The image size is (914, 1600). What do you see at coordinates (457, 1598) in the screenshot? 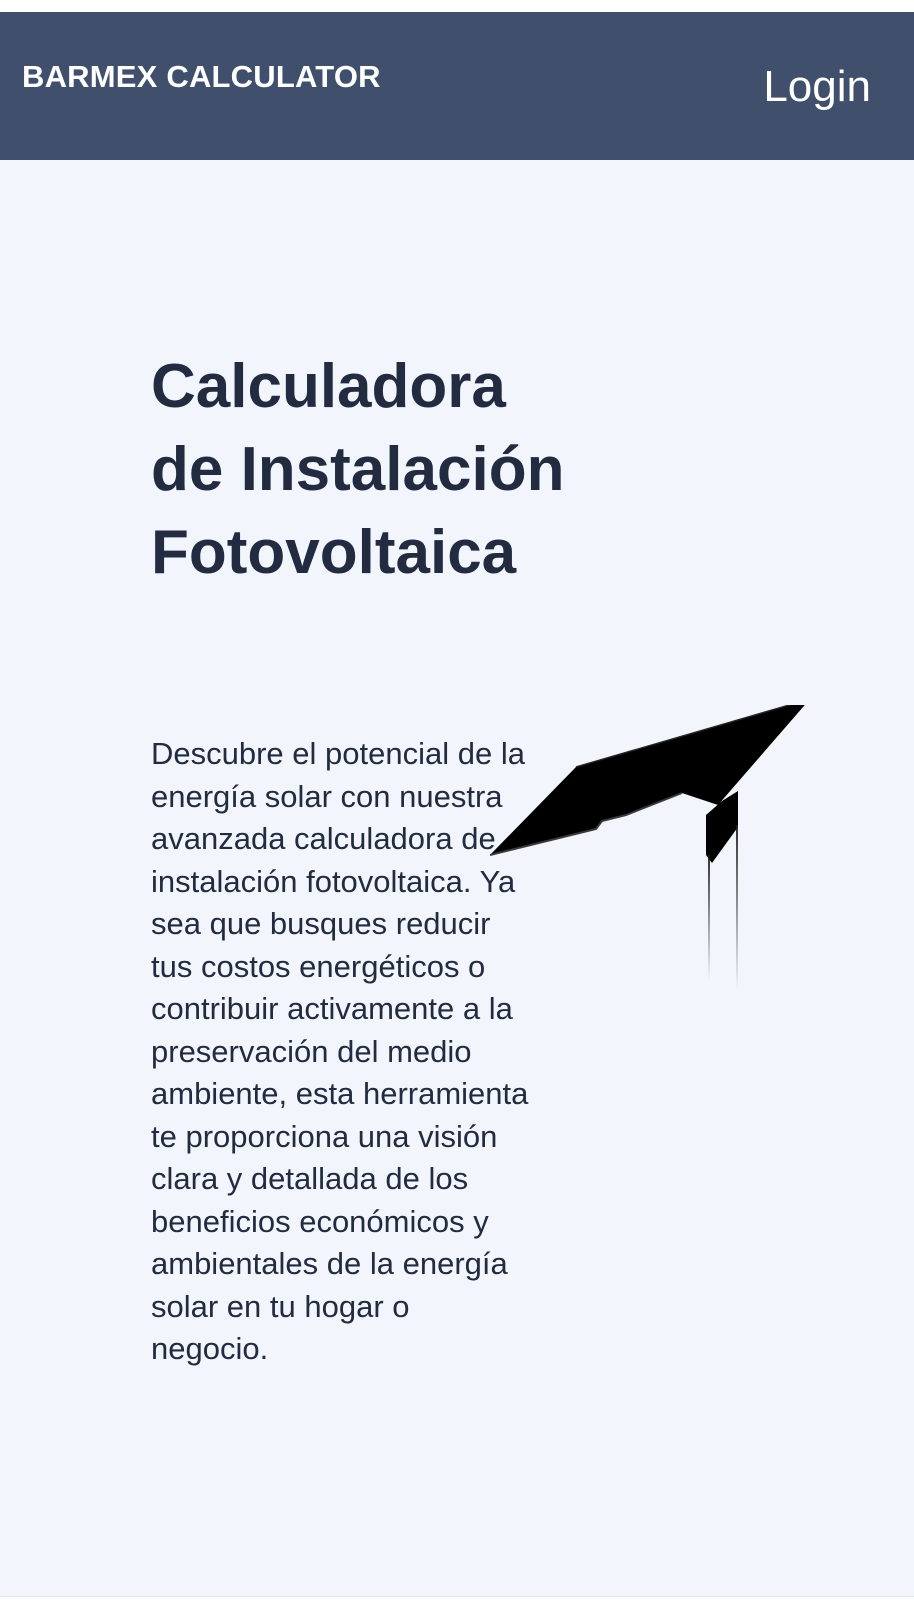
I see `bottom-divider` at bounding box center [457, 1598].